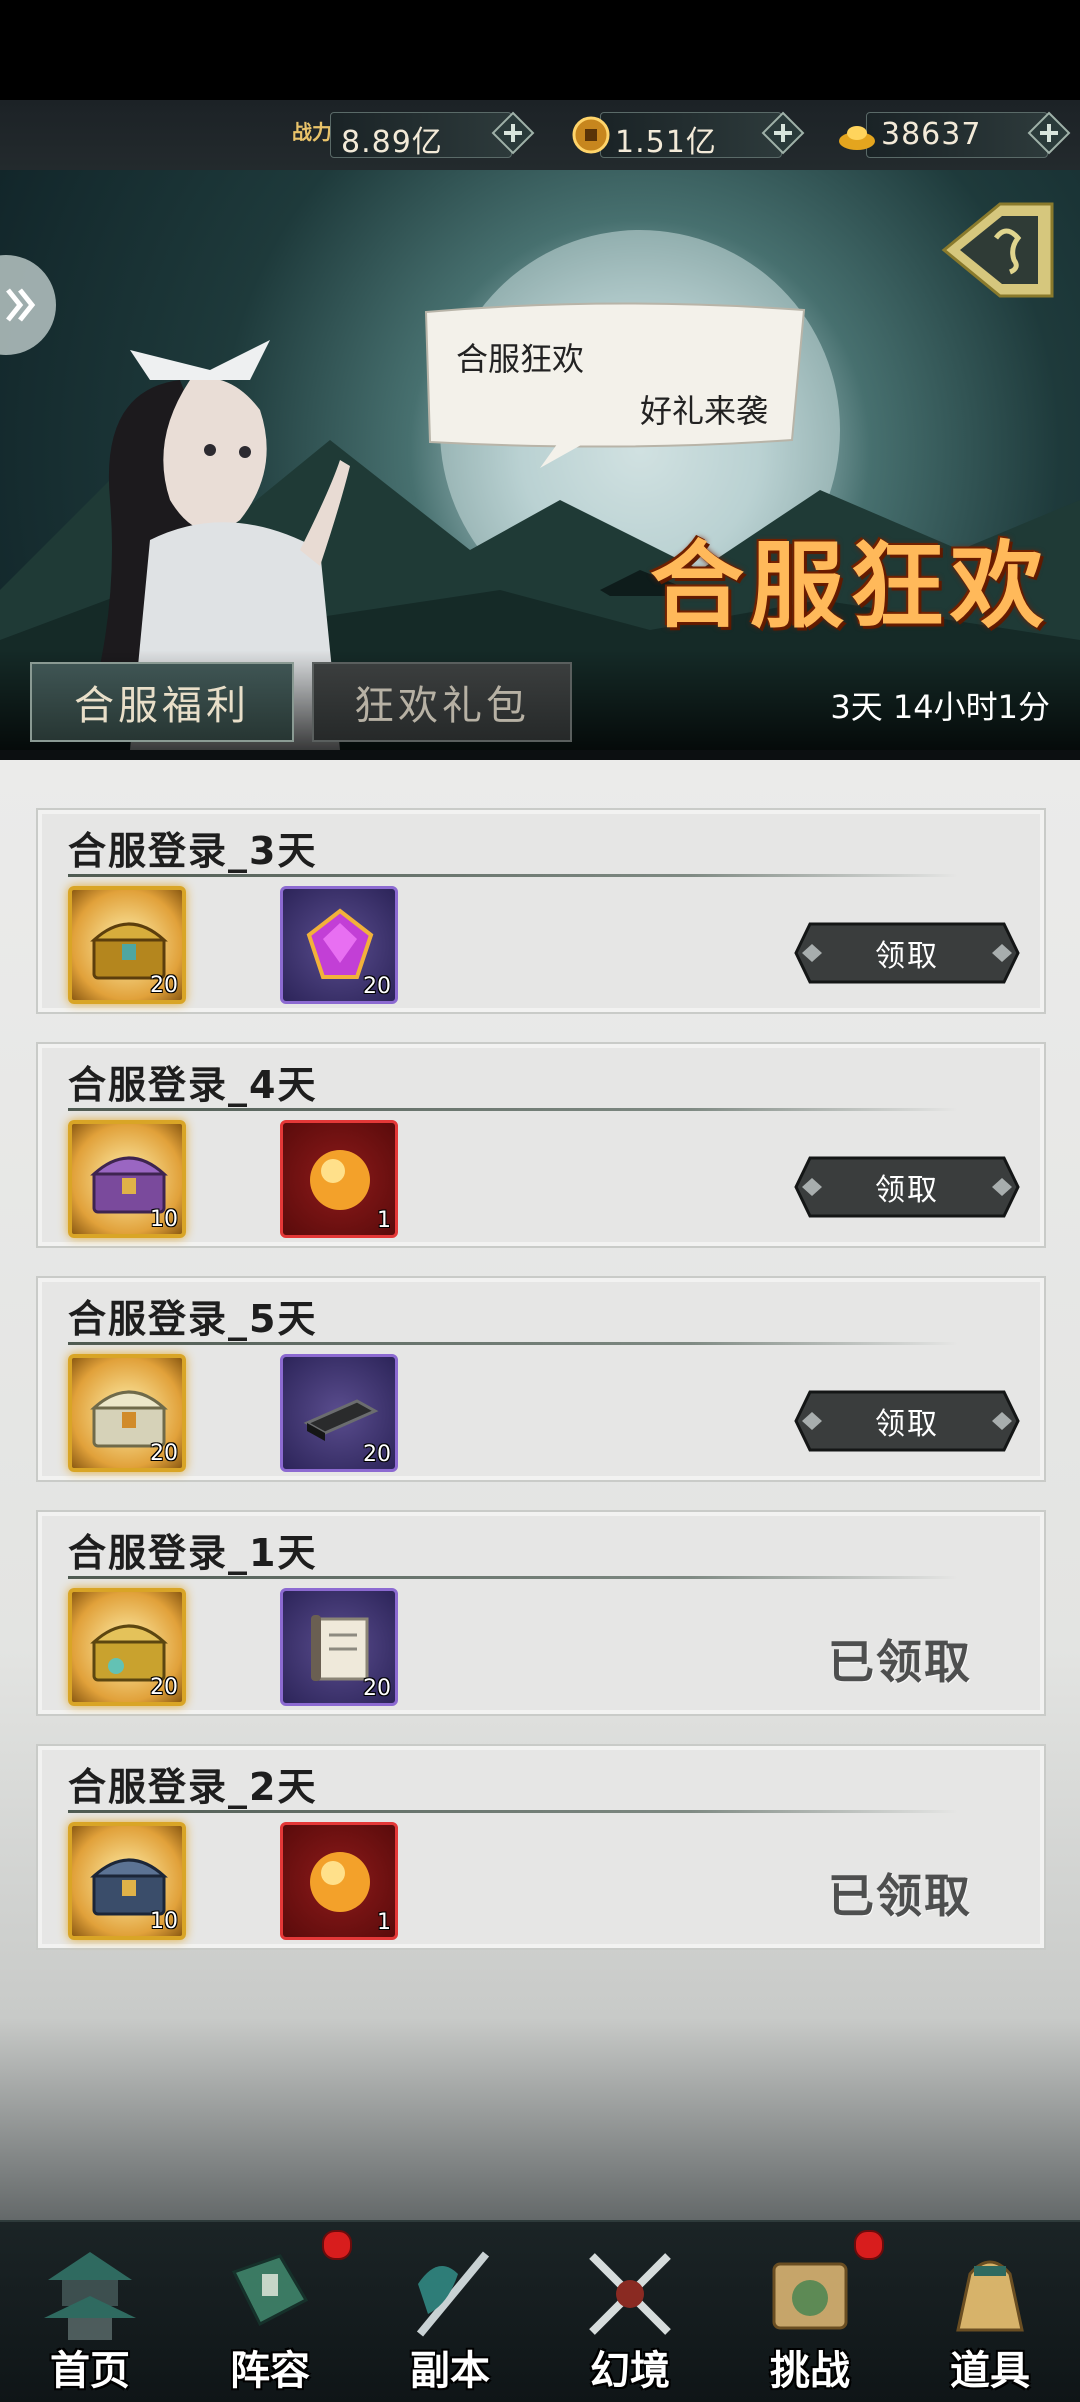  I want to click on side-menu-button, so click(28, 305).